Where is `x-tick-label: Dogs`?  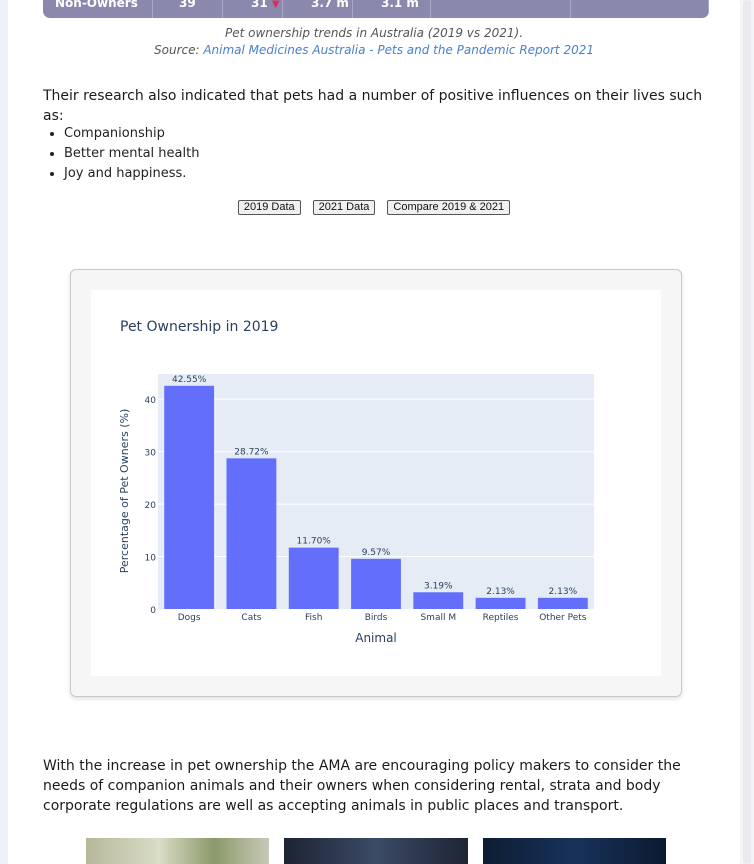
x-tick-label: Dogs is located at coordinates (189, 618).